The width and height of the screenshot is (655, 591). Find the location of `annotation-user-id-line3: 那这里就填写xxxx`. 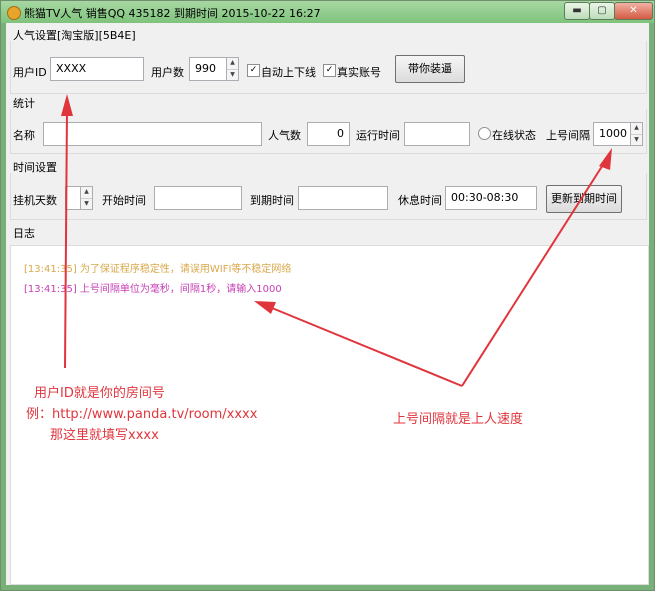

annotation-user-id-line3: 那这里就填写xxxx is located at coordinates (104, 435).